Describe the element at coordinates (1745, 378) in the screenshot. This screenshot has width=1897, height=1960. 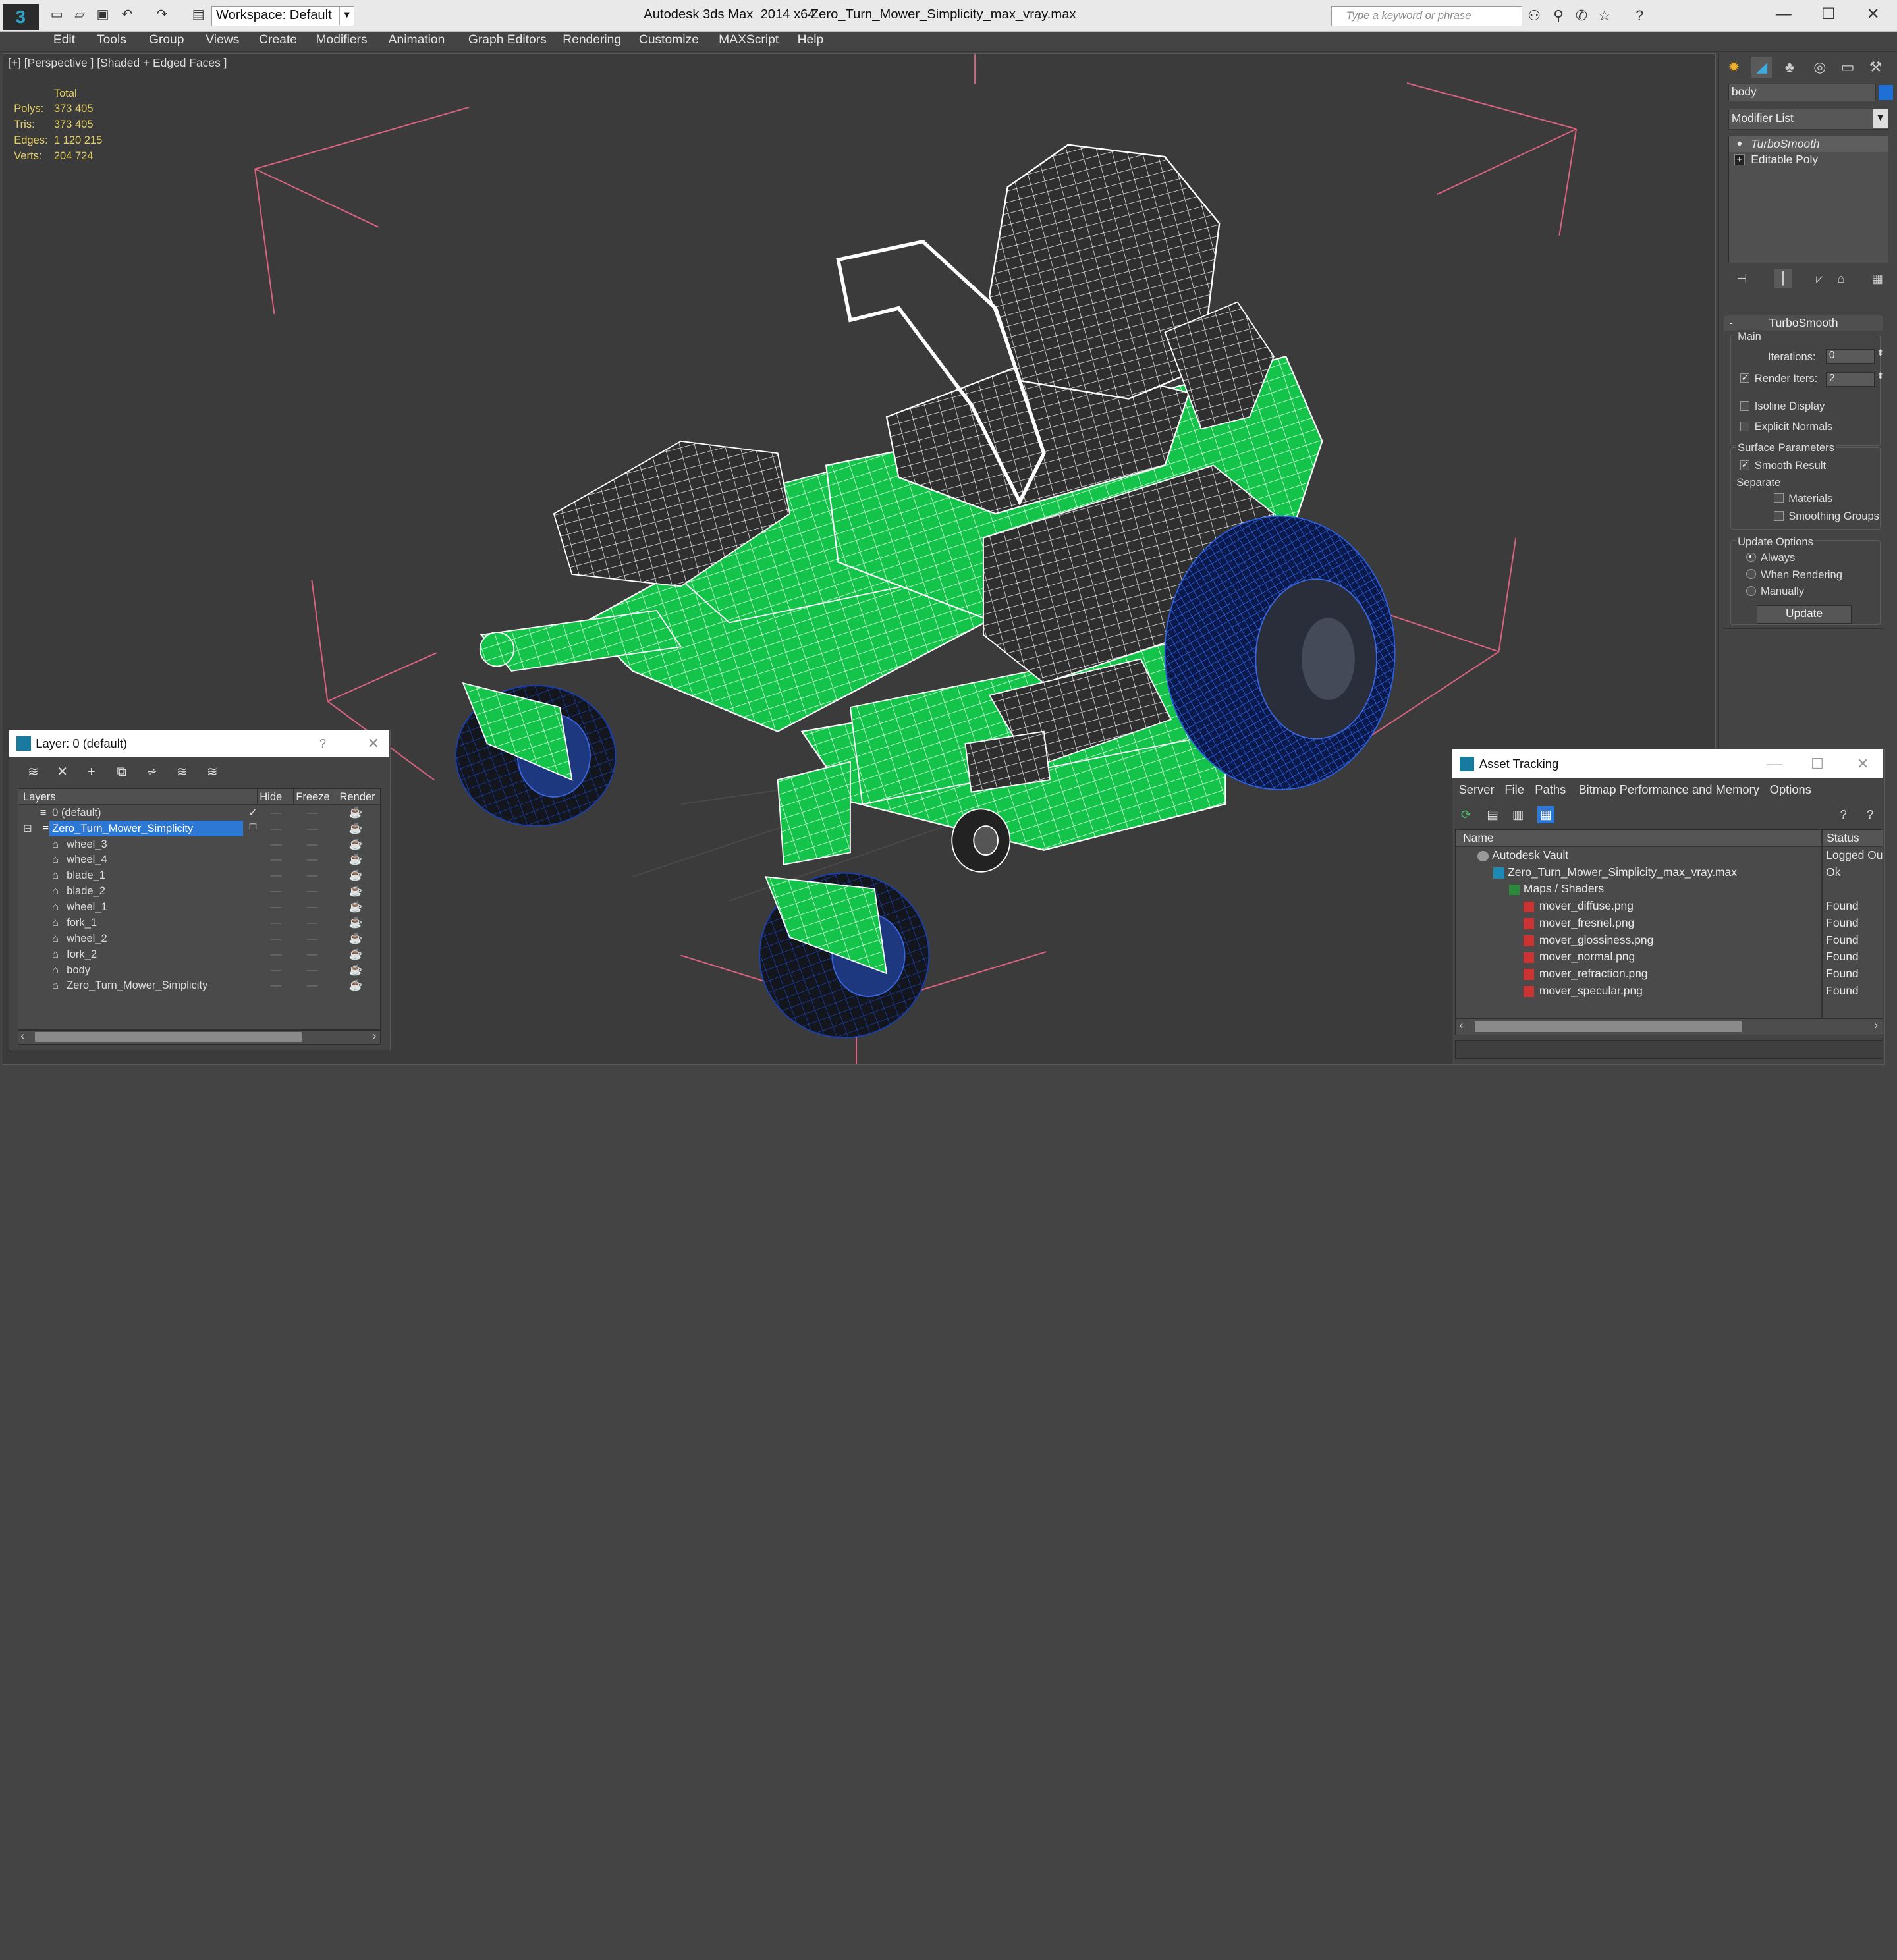
I see `render-iters-checkbox: ✓` at that location.